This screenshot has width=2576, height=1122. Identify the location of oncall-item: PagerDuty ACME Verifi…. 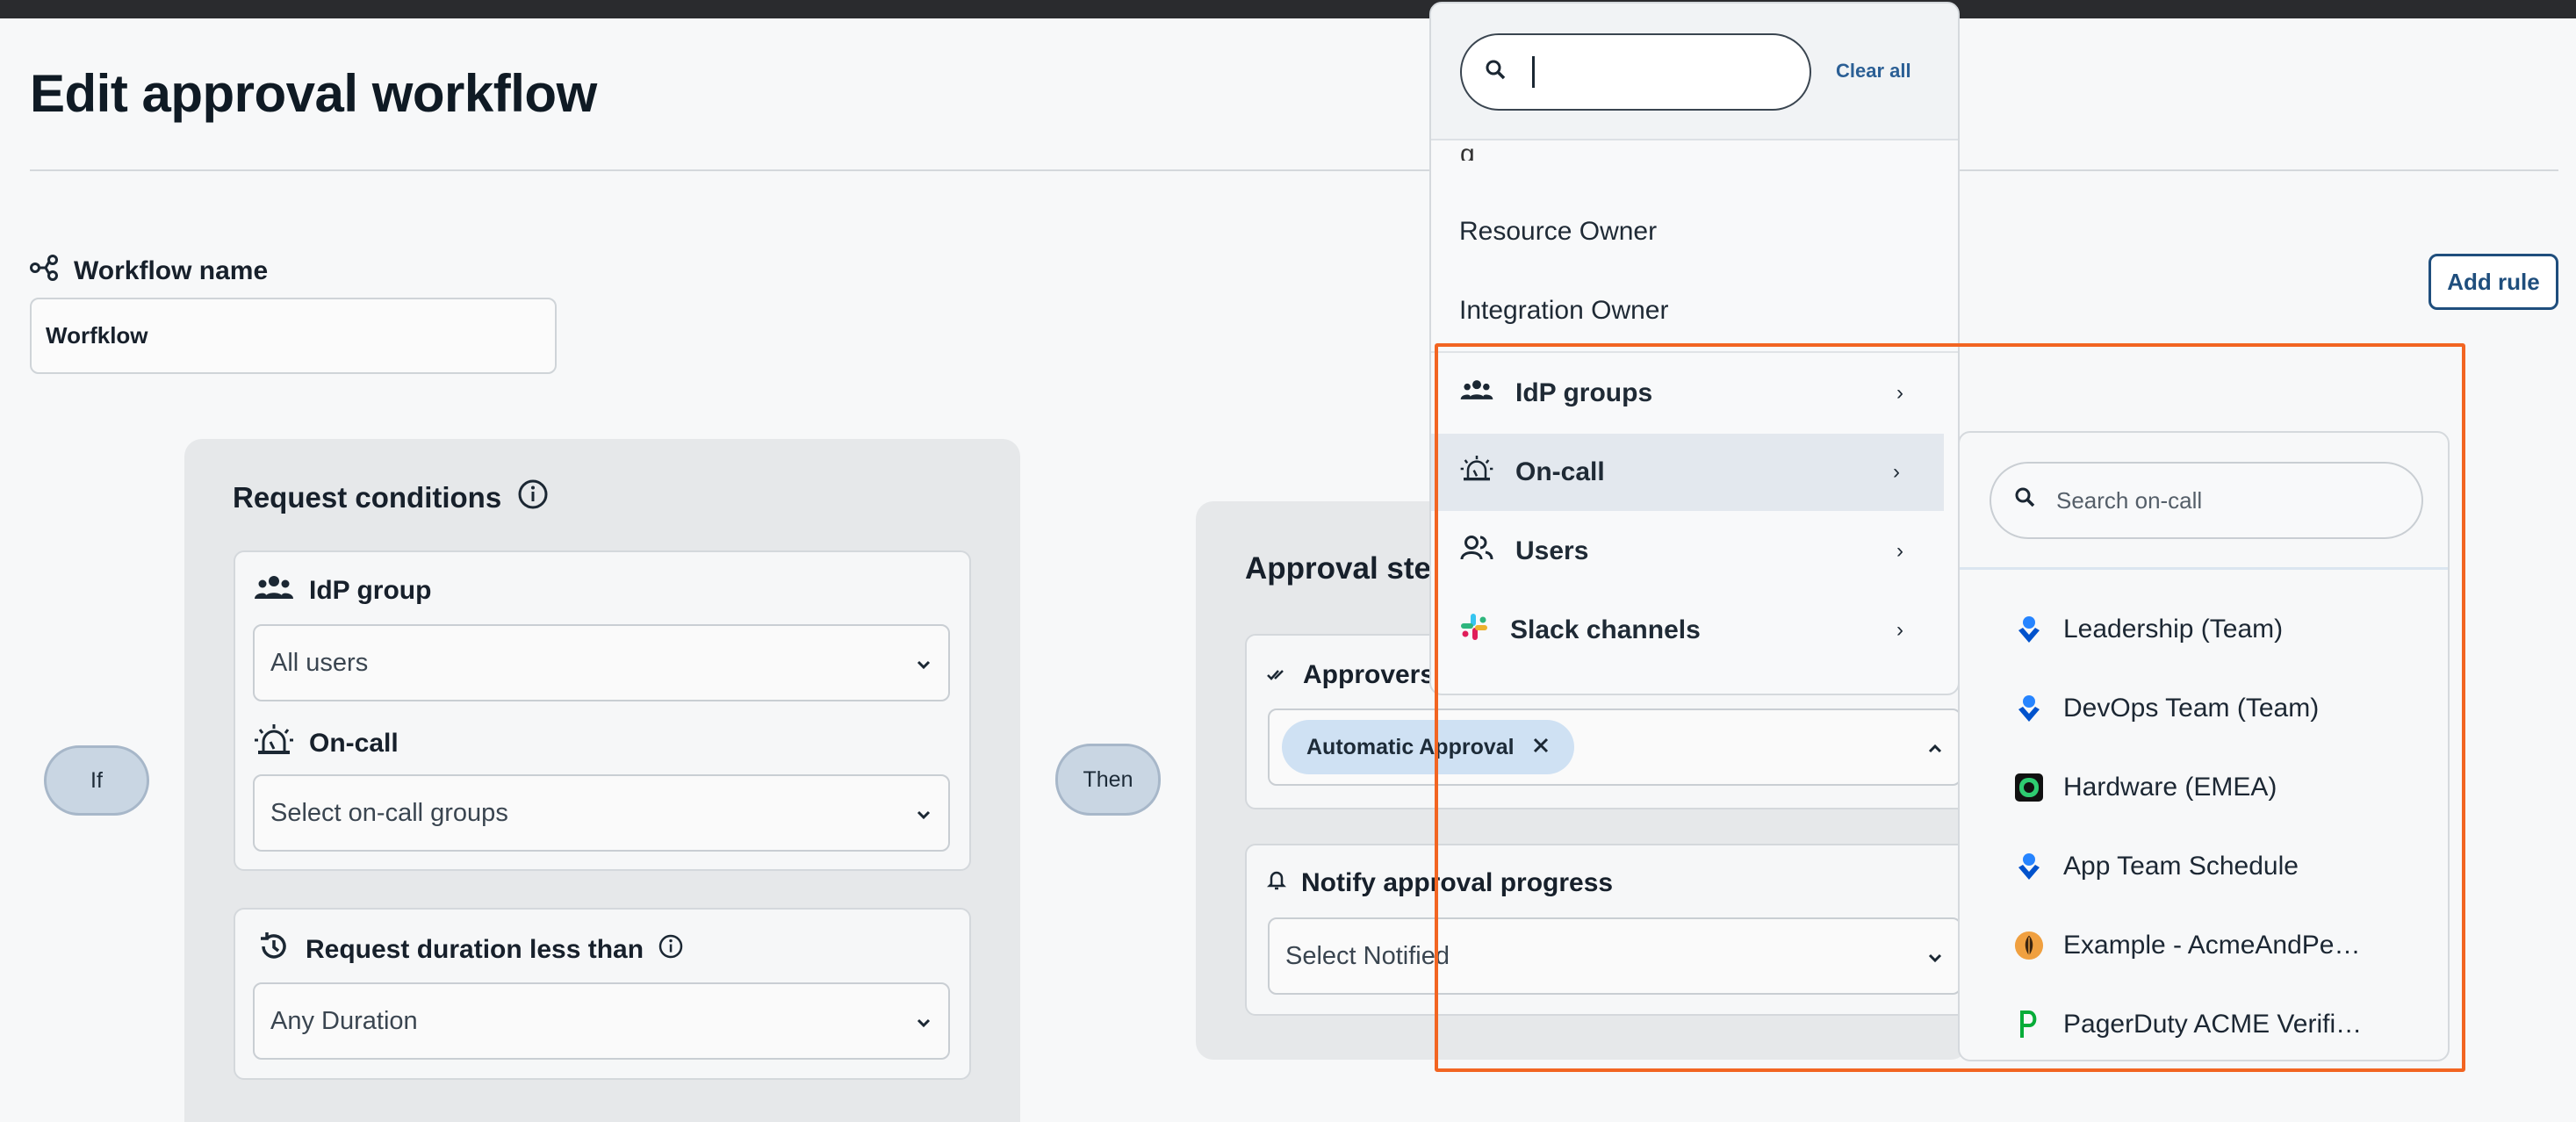
(2188, 1024).